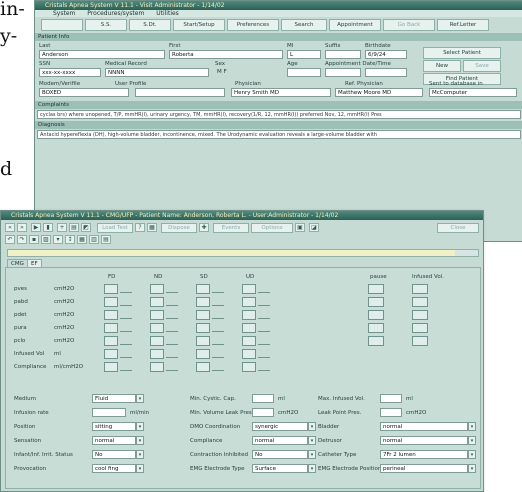  I want to click on save-icon: ▪, so click(34, 239).